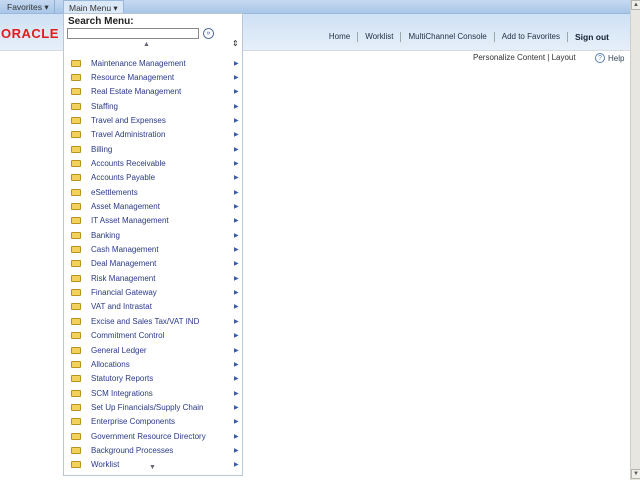 Image resolution: width=640 pixels, height=480 pixels. I want to click on menu-item: Background Processes ▶, so click(153, 450).